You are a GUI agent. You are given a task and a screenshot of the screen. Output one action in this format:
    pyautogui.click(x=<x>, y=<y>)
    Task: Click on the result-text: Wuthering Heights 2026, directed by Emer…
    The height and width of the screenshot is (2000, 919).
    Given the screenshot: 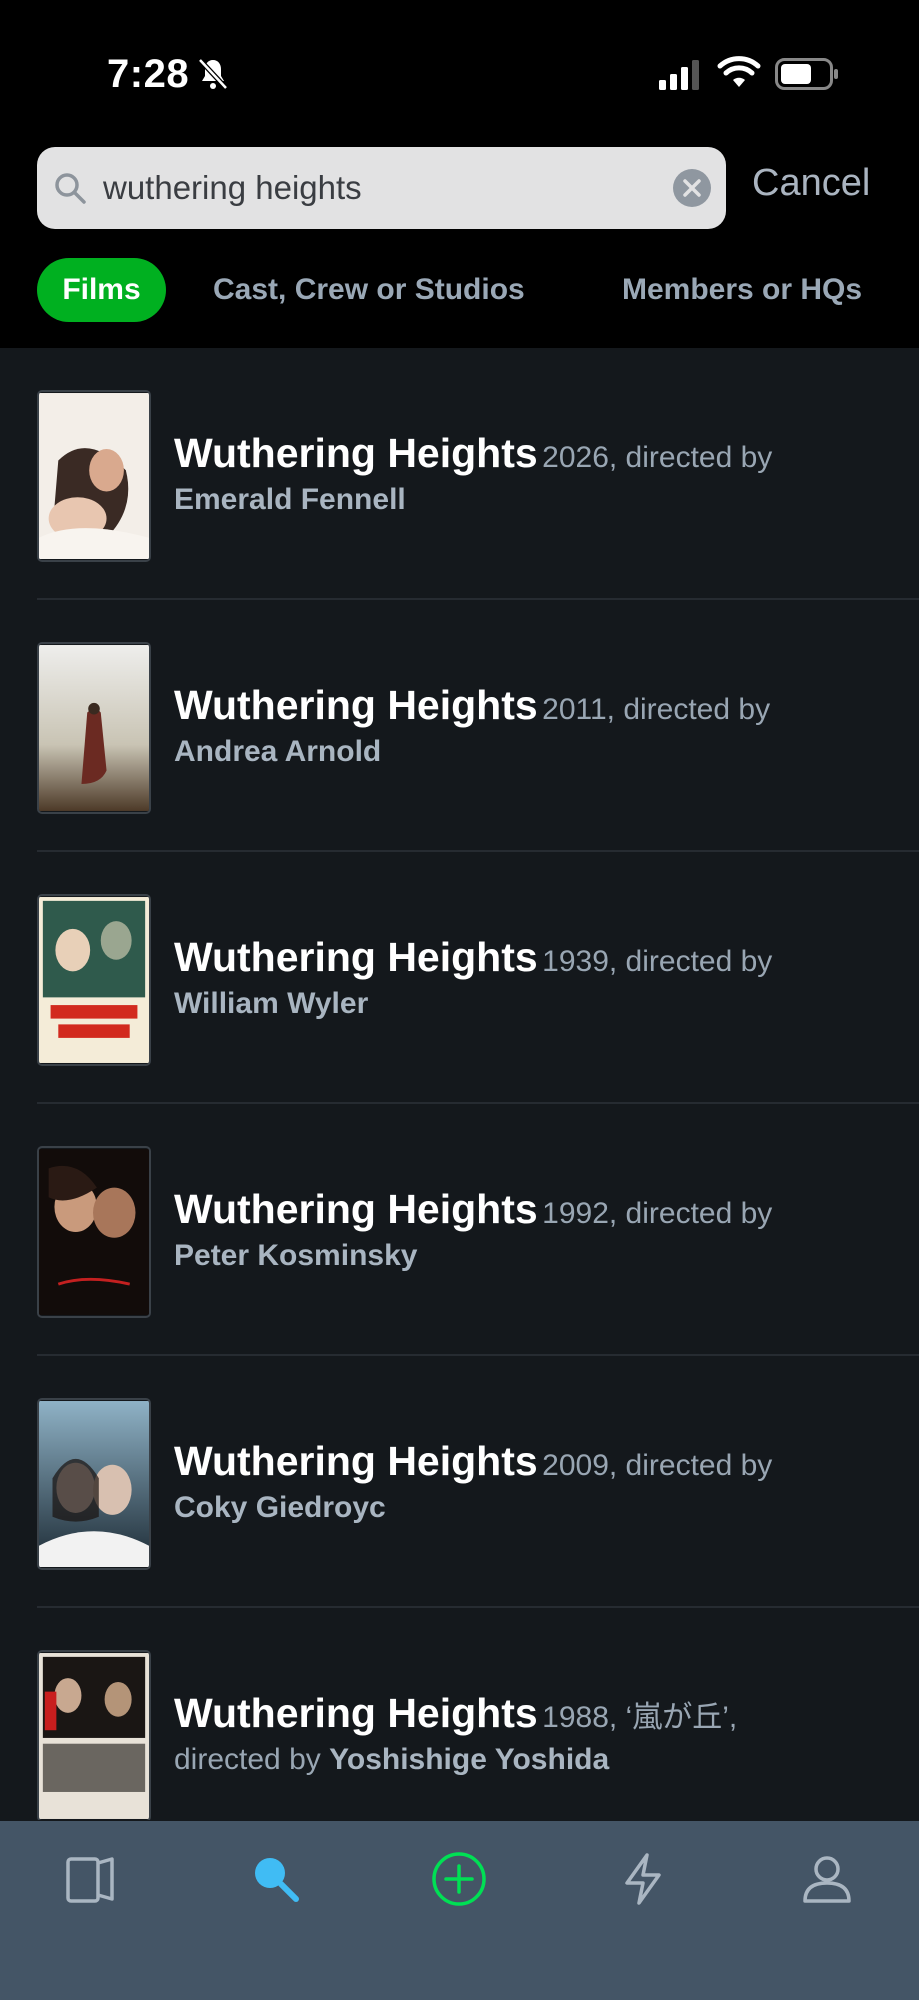 What is the action you would take?
    pyautogui.click(x=534, y=473)
    